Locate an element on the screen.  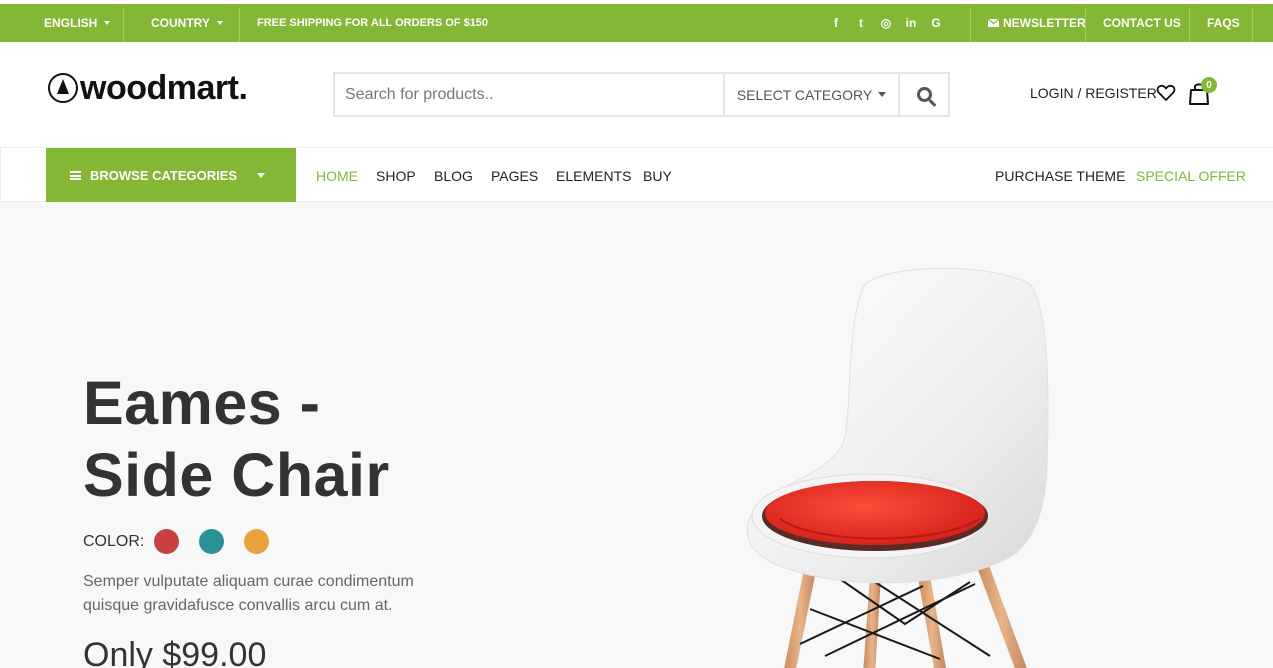
search-button is located at coordinates (923, 94).